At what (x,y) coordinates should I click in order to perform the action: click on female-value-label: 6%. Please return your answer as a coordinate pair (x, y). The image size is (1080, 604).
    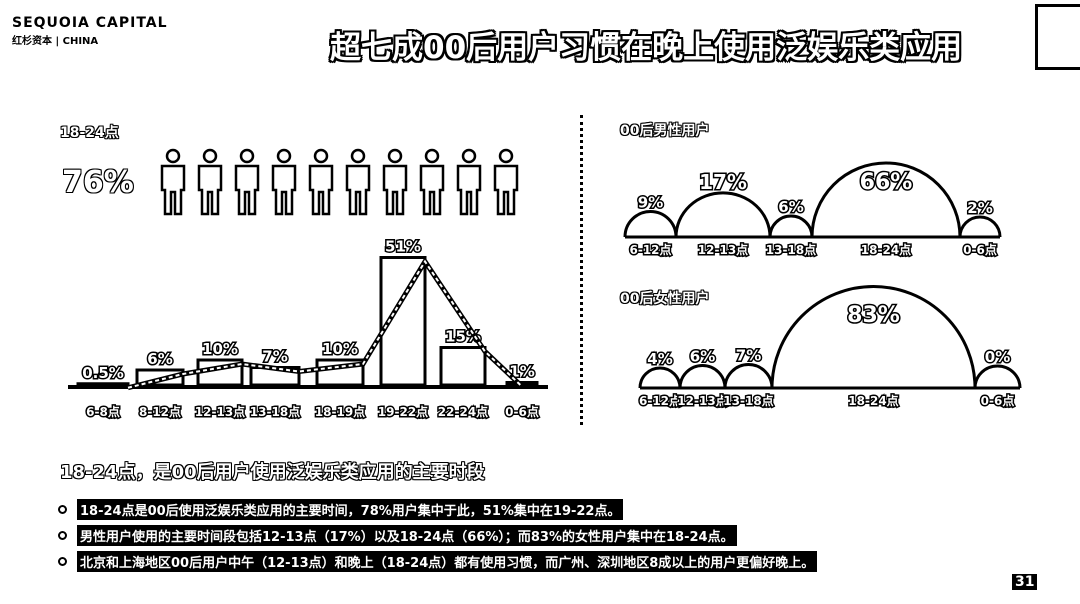
    Looking at the image, I should click on (702, 357).